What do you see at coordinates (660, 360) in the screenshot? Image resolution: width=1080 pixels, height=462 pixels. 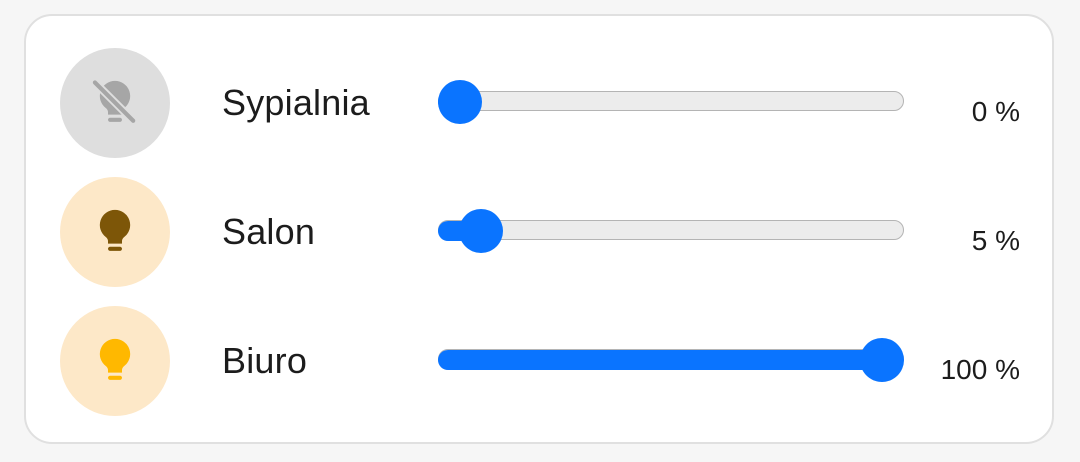 I see `slider-fill` at bounding box center [660, 360].